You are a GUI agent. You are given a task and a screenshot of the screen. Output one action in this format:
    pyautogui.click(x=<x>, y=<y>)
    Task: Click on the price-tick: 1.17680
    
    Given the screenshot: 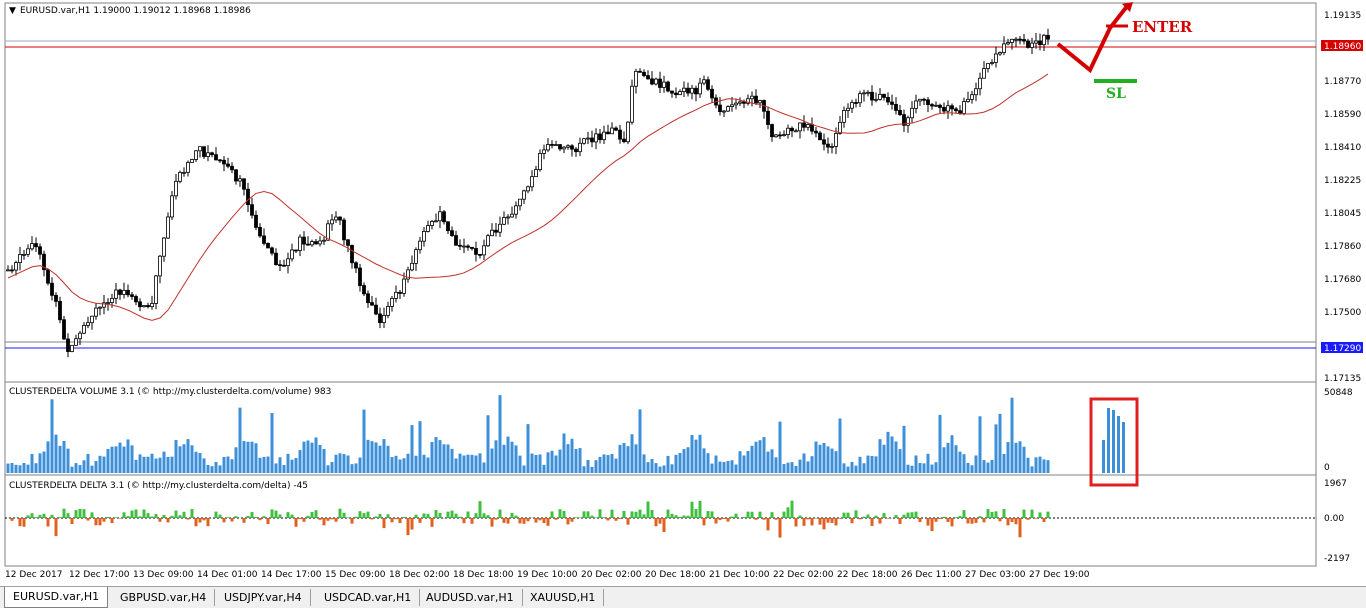 What is the action you would take?
    pyautogui.click(x=1342, y=280)
    